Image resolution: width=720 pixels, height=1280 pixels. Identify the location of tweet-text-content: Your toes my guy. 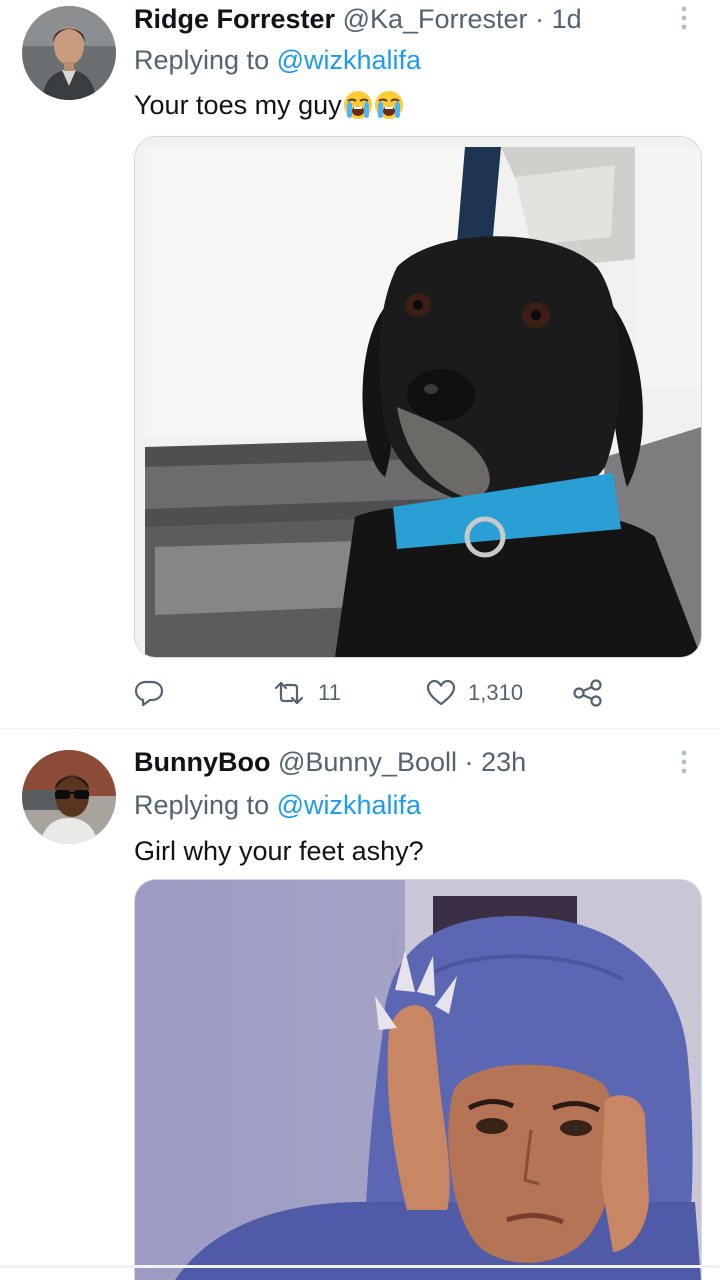
(238, 105).